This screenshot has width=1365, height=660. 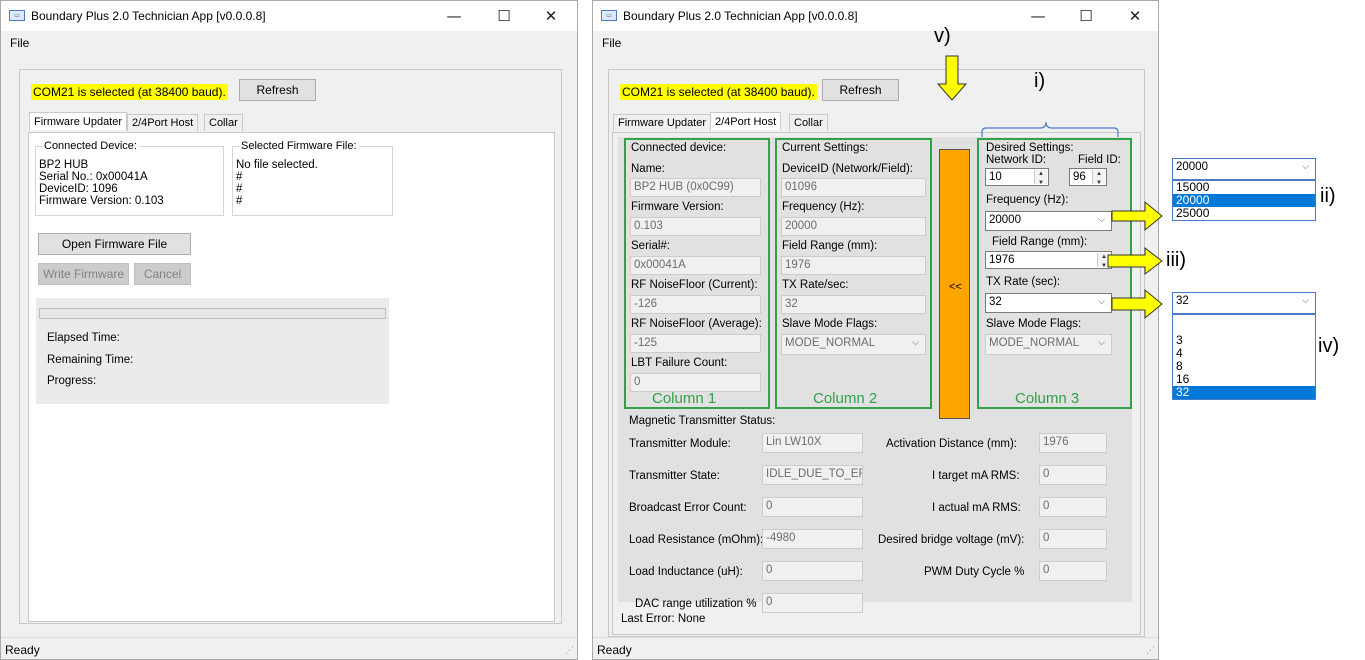 I want to click on list-item: 16, so click(x=1244, y=379).